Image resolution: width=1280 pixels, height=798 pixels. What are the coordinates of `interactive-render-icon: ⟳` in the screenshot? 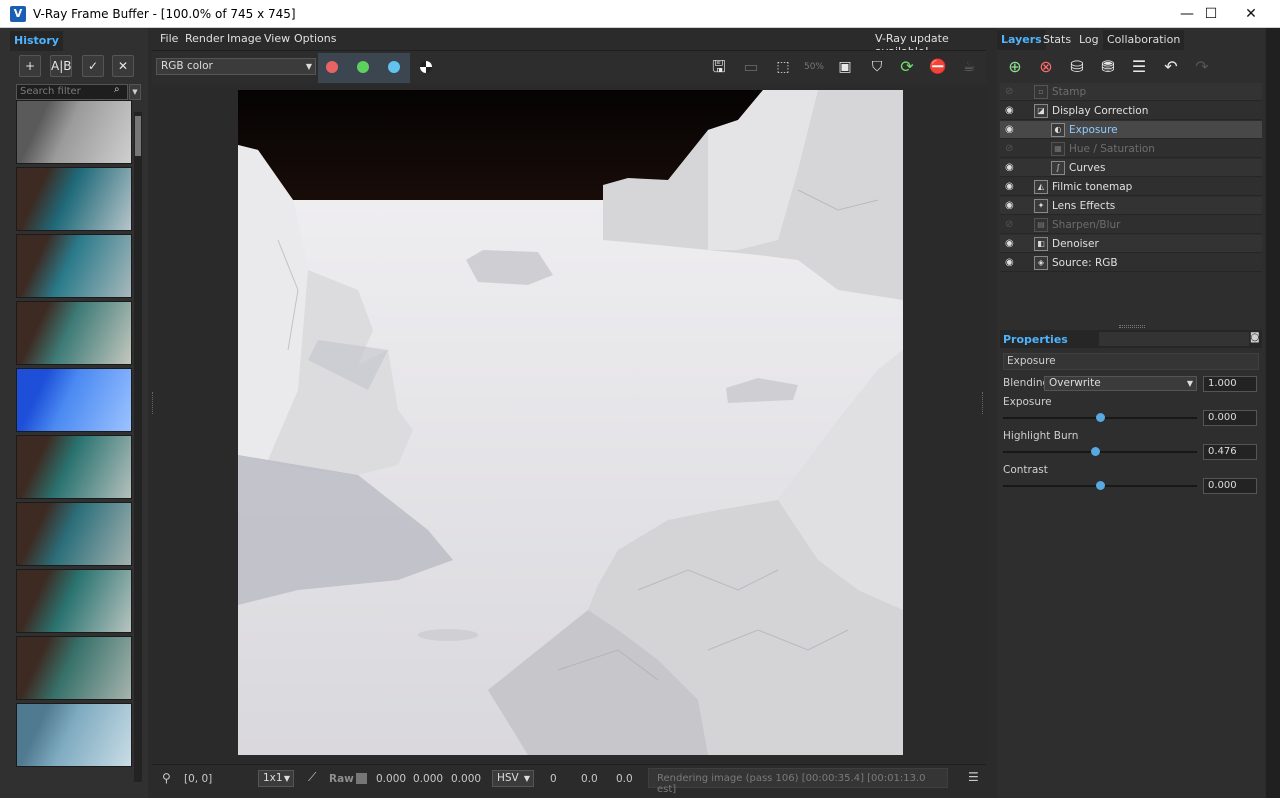 It's located at (907, 67).